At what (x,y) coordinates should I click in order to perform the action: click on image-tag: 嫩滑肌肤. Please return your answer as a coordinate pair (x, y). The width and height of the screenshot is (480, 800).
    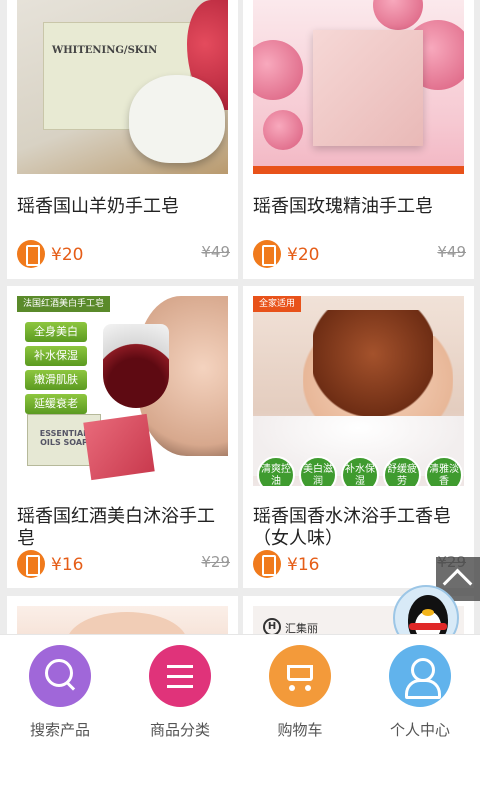
    Looking at the image, I should click on (56, 380).